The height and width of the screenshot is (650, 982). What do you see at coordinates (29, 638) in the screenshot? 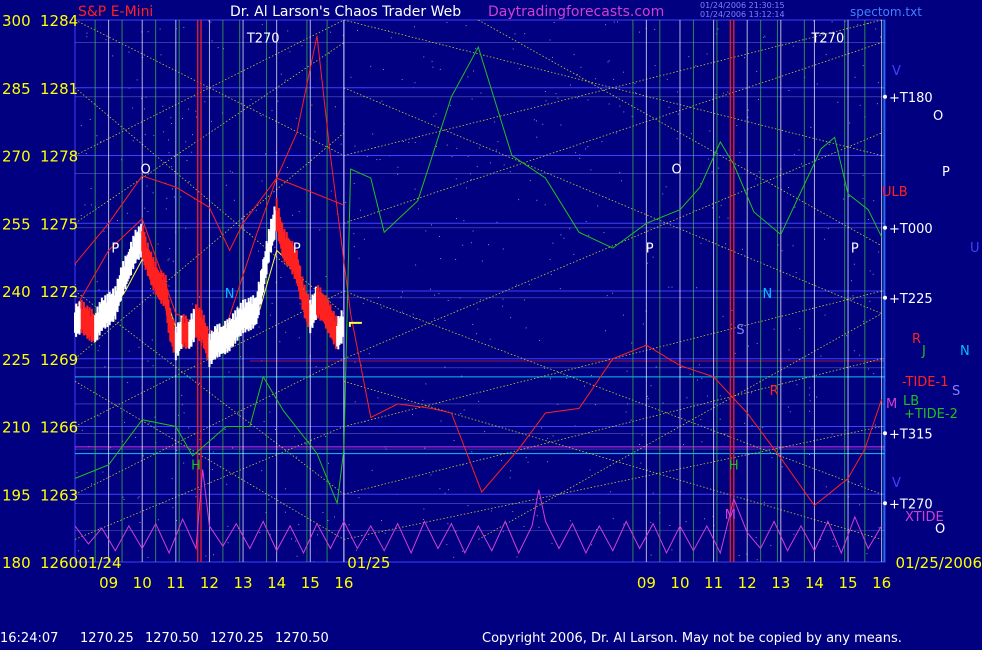
I see `status-time: 16:24:07` at bounding box center [29, 638].